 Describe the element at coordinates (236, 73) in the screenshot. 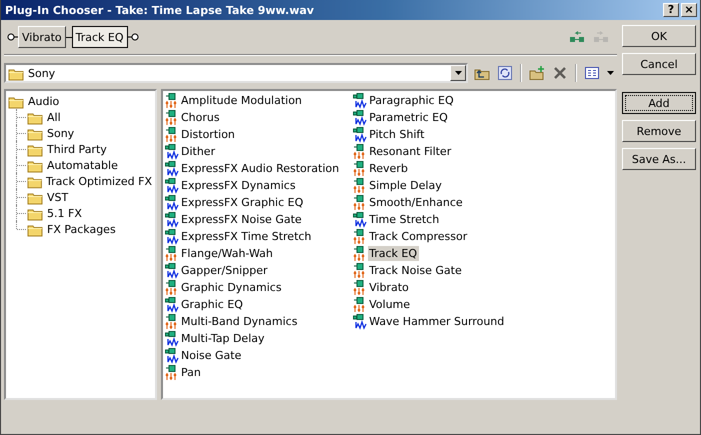

I see `location-combo: Sony` at that location.